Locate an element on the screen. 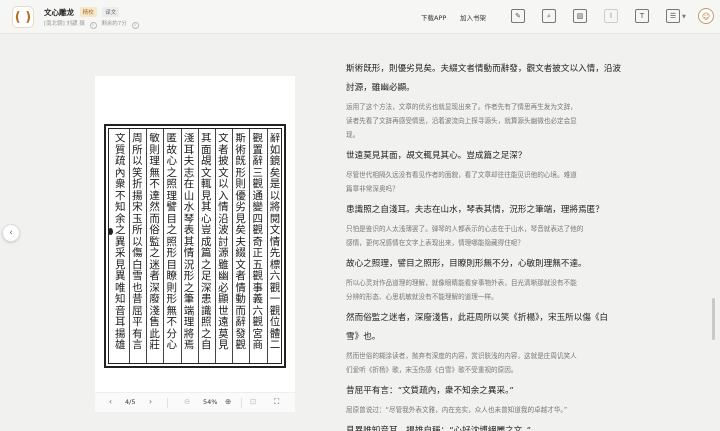  translation-text-line: 分辨的形态、心思机敏就没有不能理解的道理一样。 is located at coordinates (422, 297).